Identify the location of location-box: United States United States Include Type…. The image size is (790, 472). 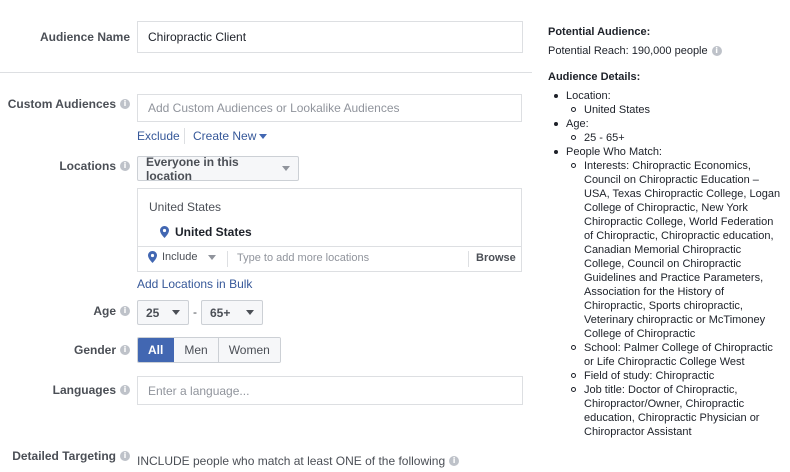
(329, 230).